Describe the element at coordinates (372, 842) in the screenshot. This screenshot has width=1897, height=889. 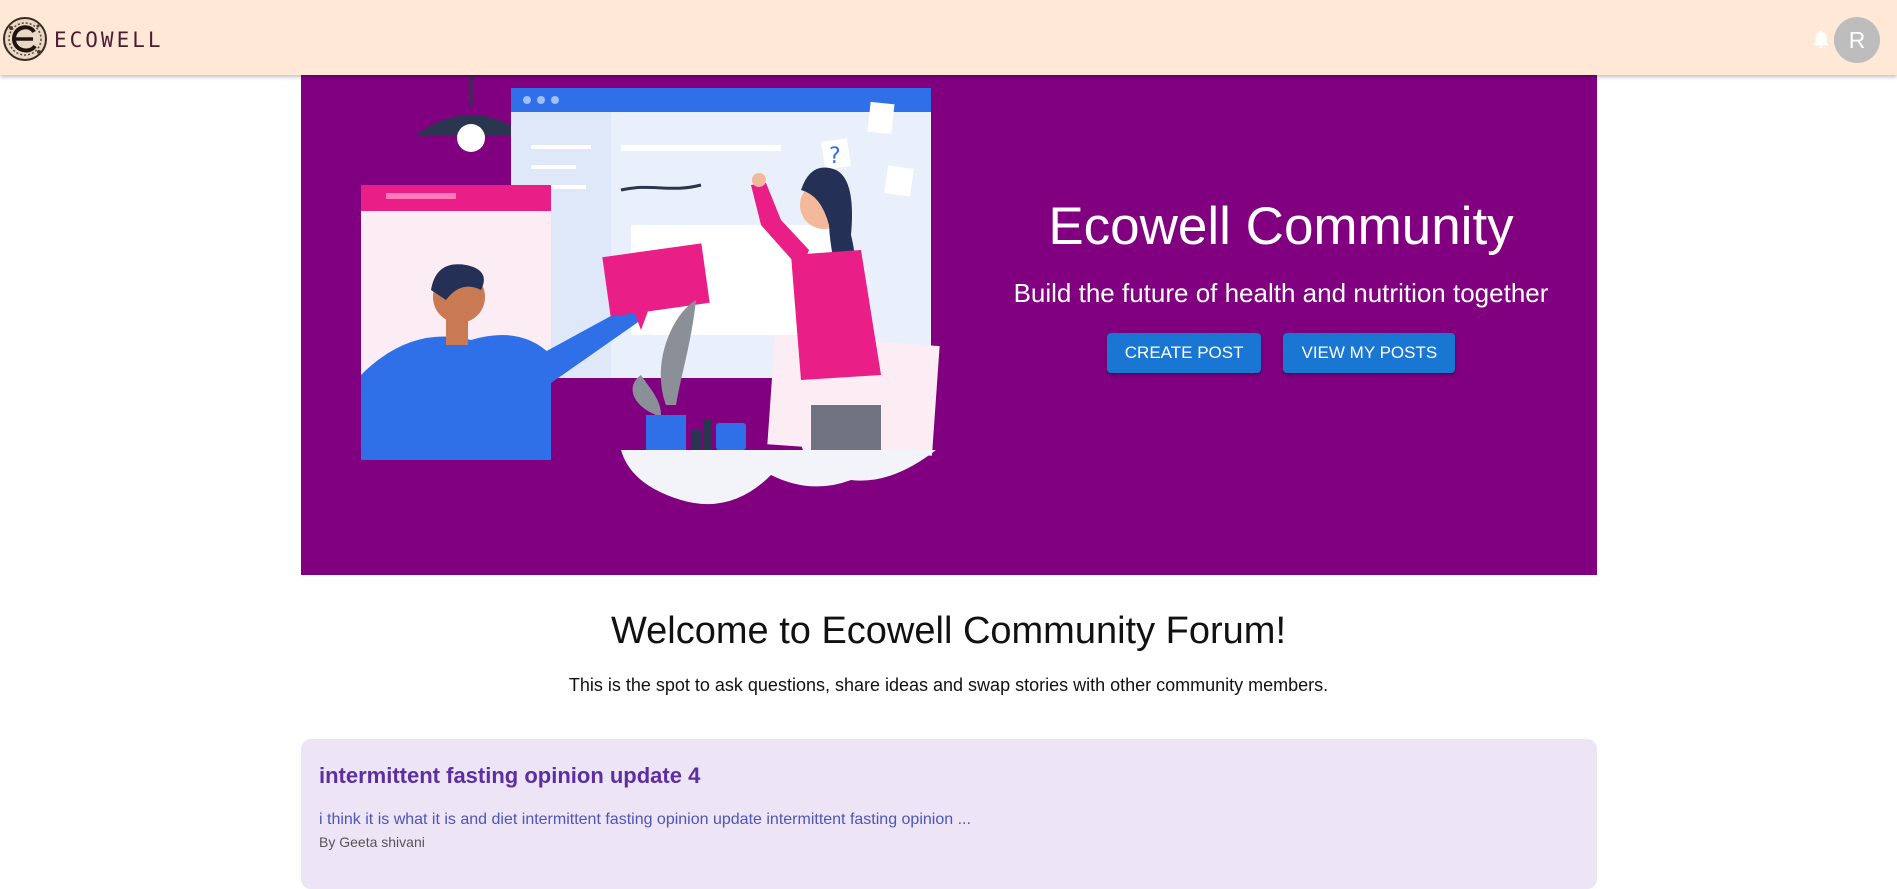
I see `post-author: By Geeta shivani` at that location.